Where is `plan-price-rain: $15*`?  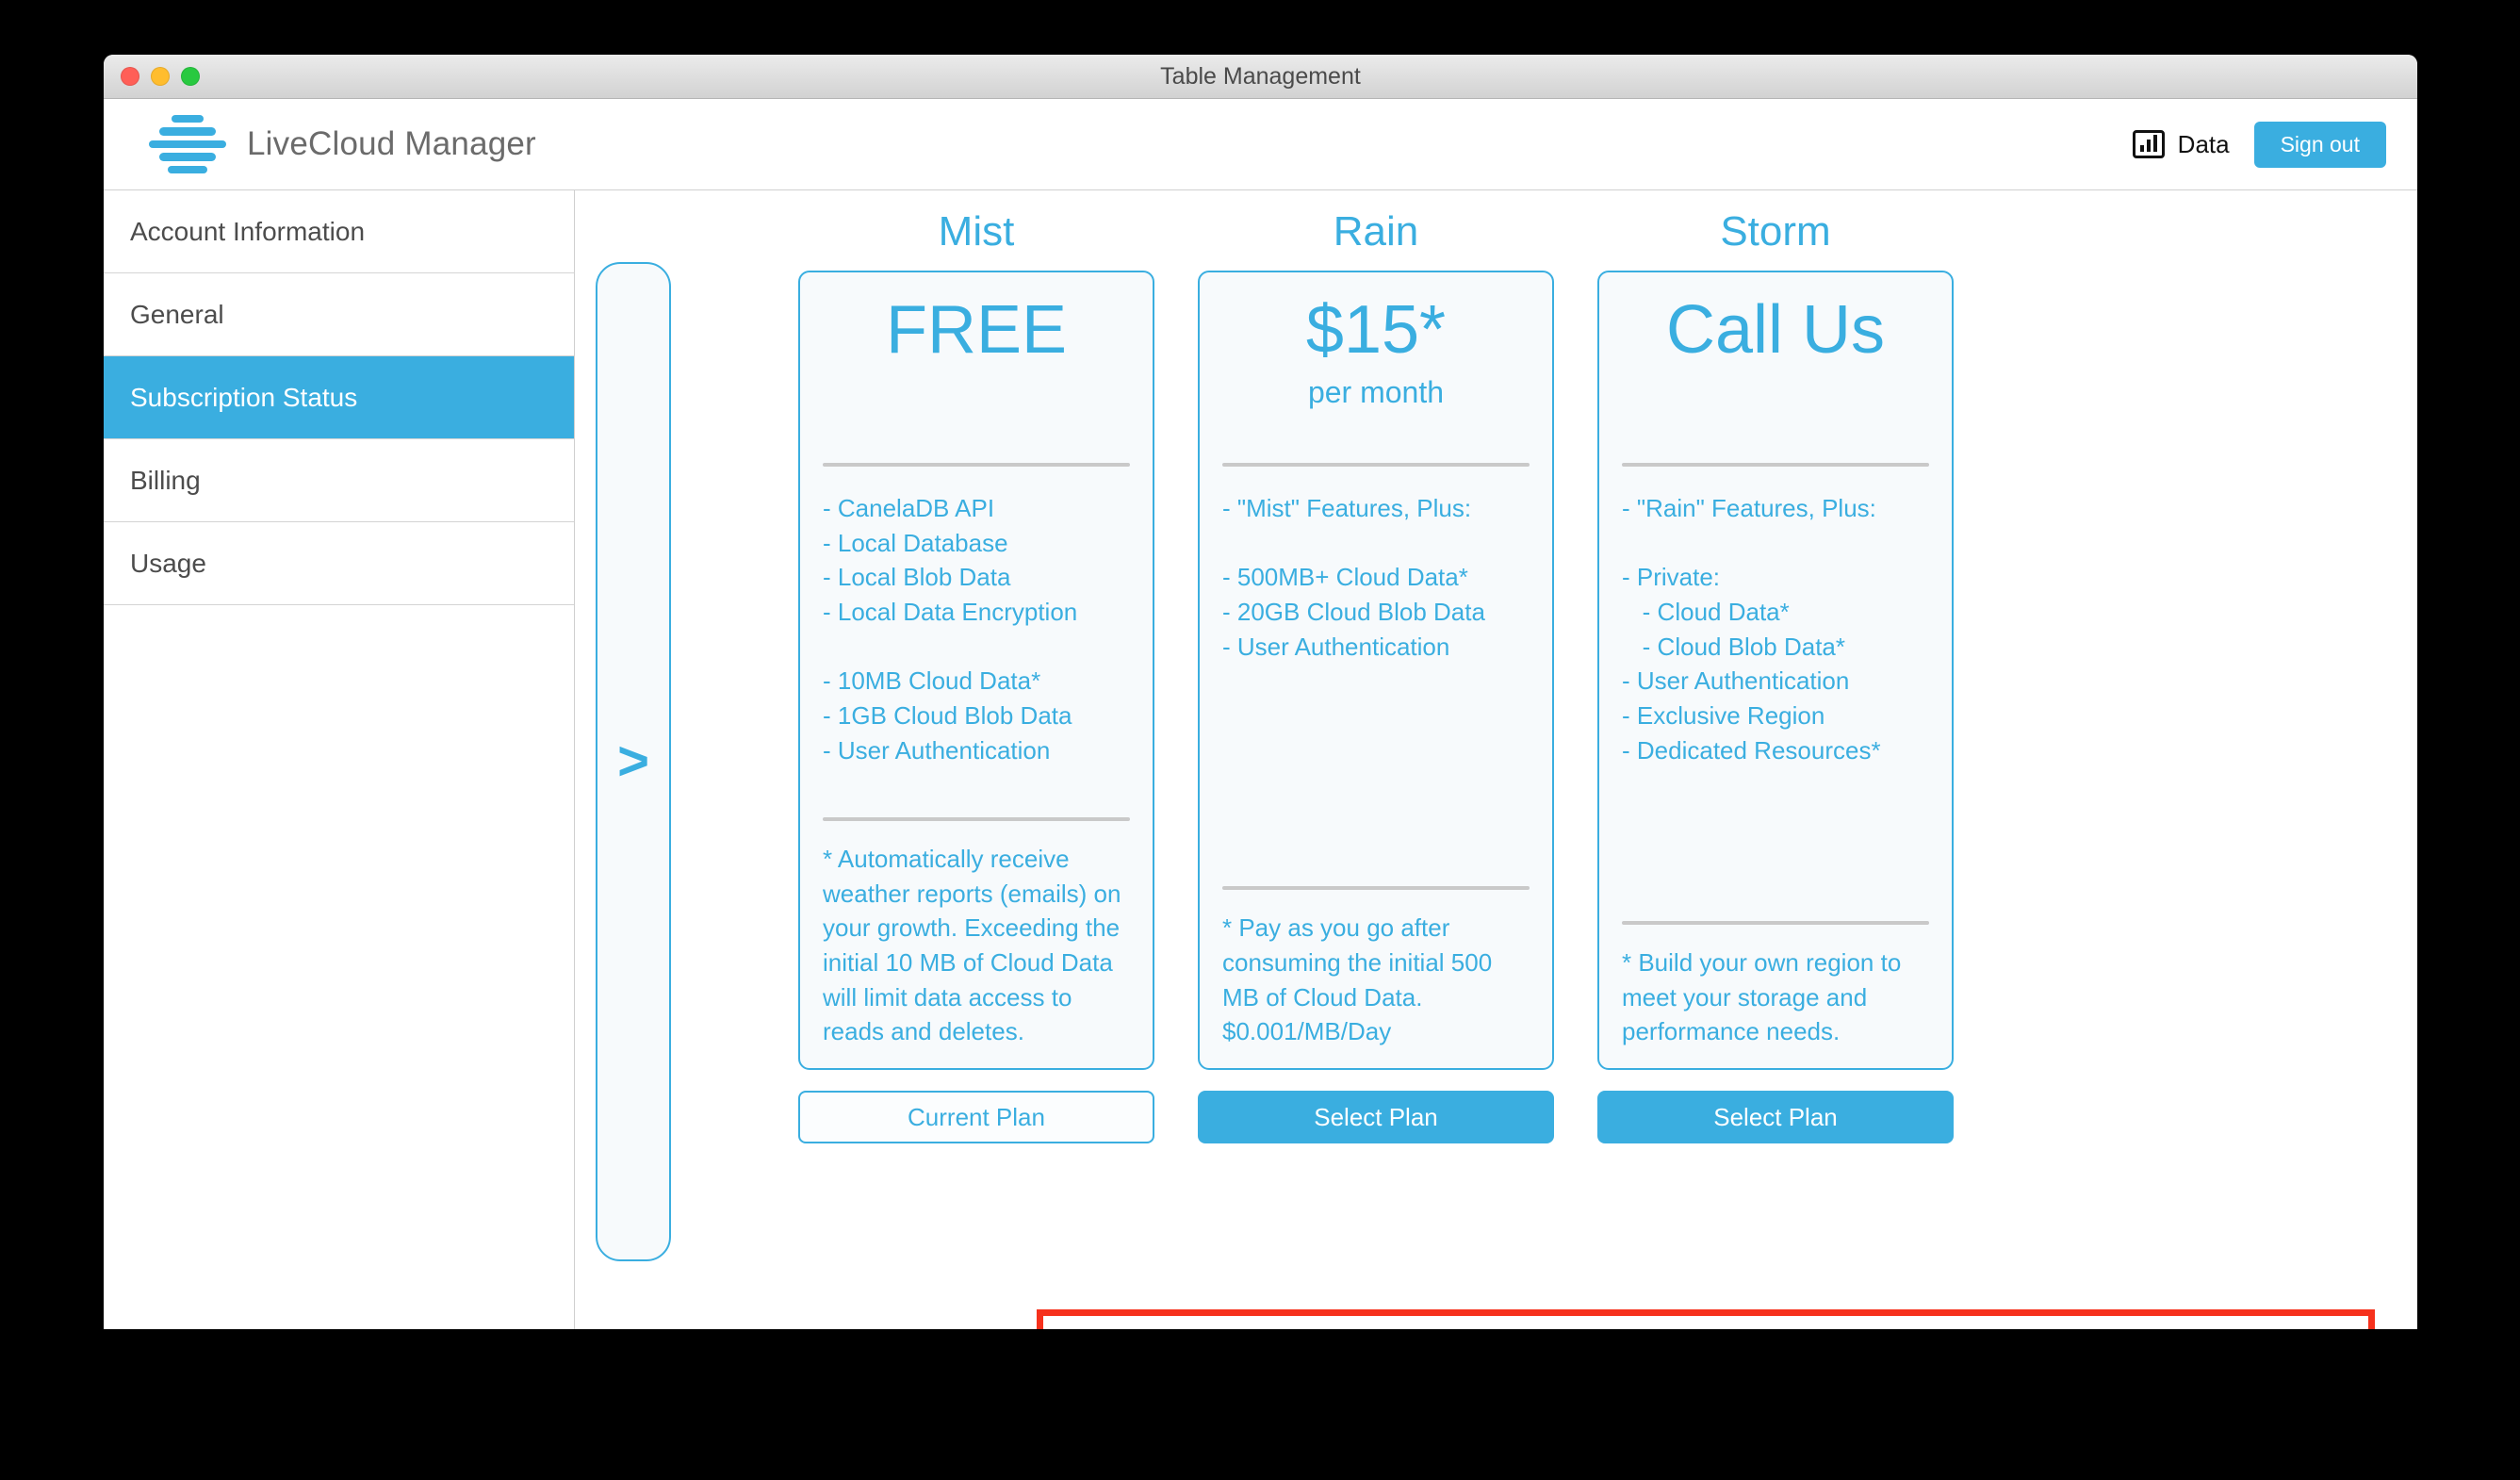
plan-price-rain: $15* is located at coordinates (1376, 330).